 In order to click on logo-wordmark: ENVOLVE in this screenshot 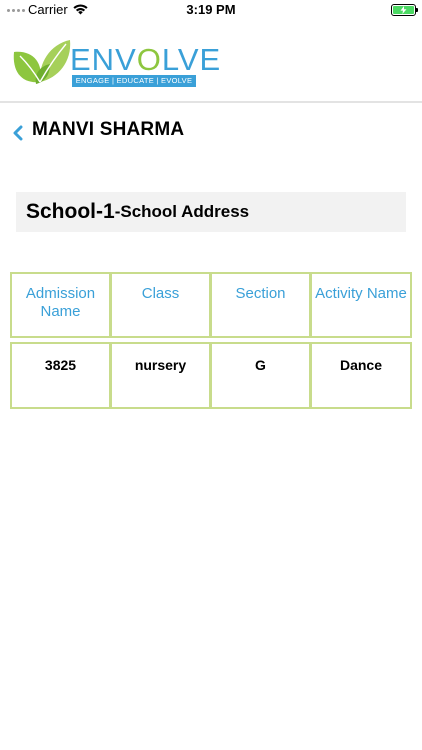, I will do `click(146, 59)`.